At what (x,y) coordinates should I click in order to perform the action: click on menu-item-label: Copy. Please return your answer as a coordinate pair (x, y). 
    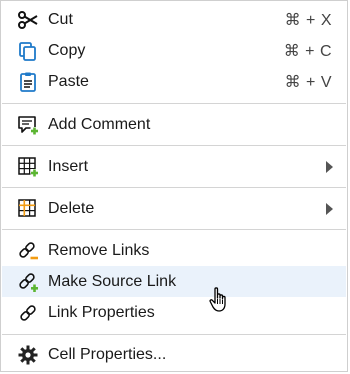
    Looking at the image, I should click on (67, 50).